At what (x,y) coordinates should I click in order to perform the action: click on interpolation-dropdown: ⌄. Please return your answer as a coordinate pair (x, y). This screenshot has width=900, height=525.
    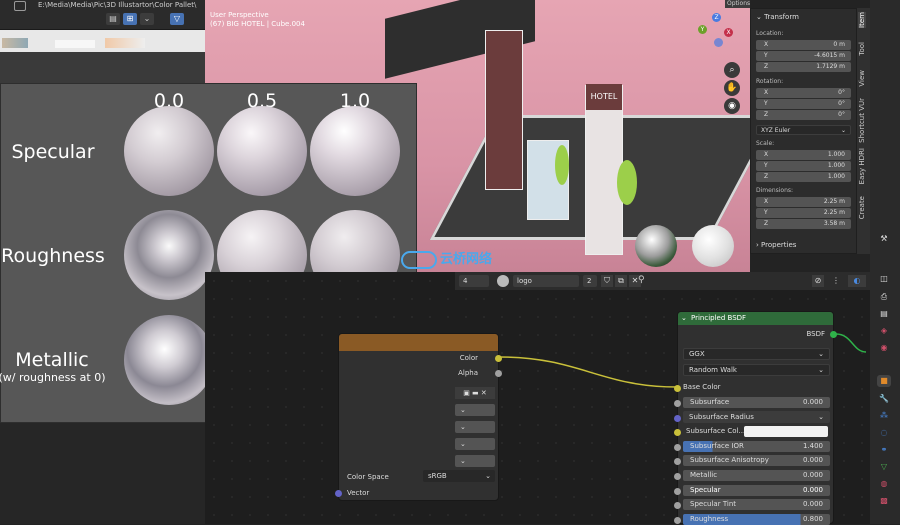
    Looking at the image, I should click on (475, 410).